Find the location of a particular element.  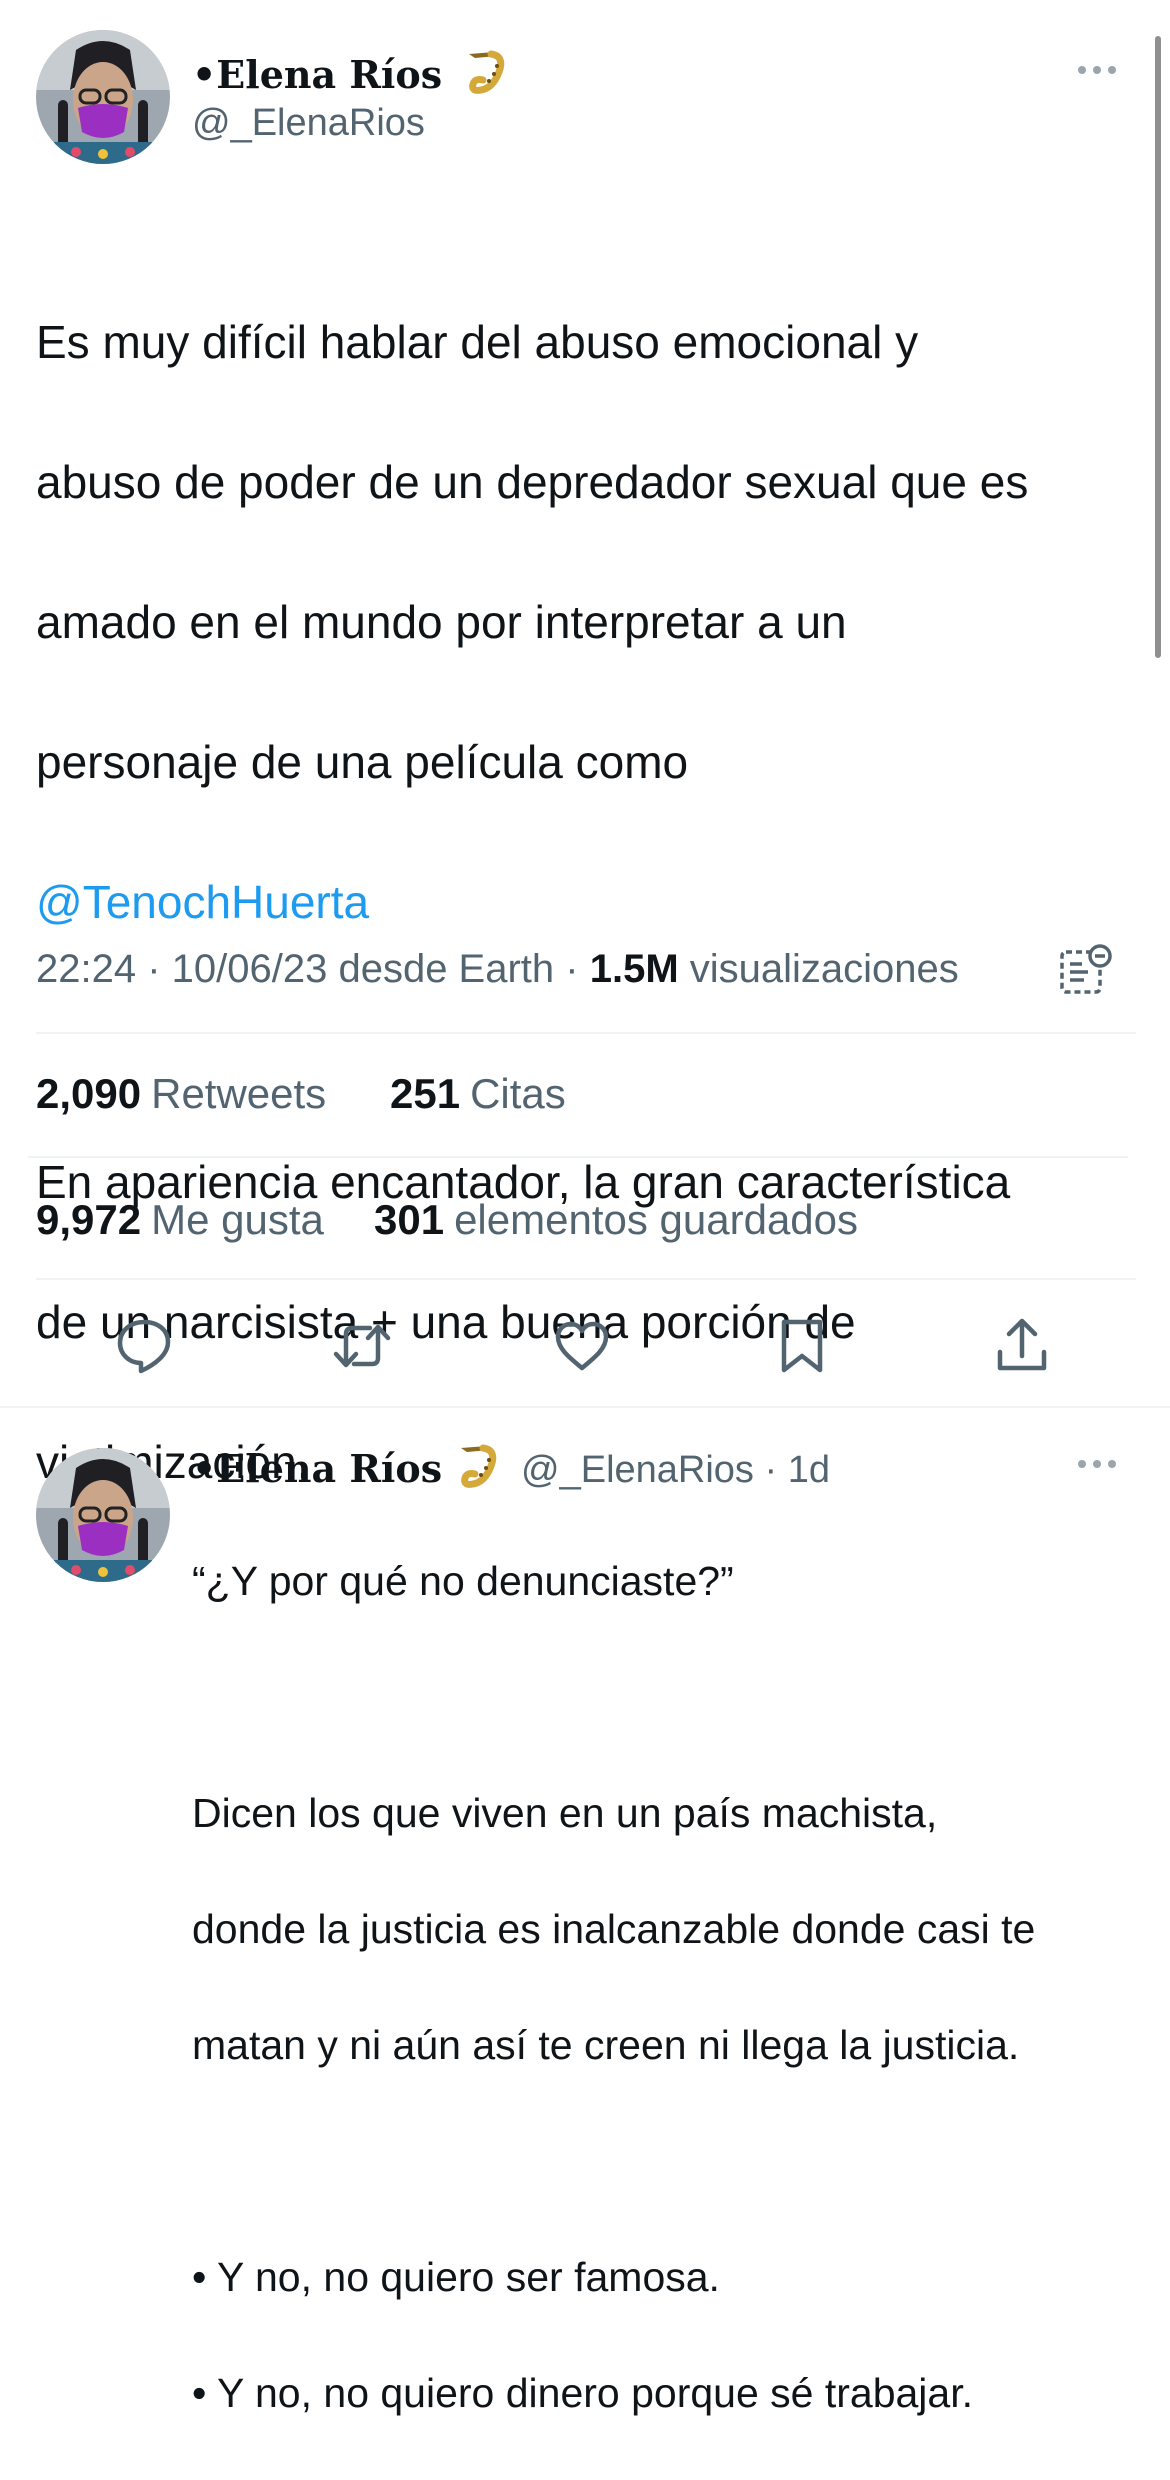

bookmarks-count: 301 is located at coordinates (409, 1219).